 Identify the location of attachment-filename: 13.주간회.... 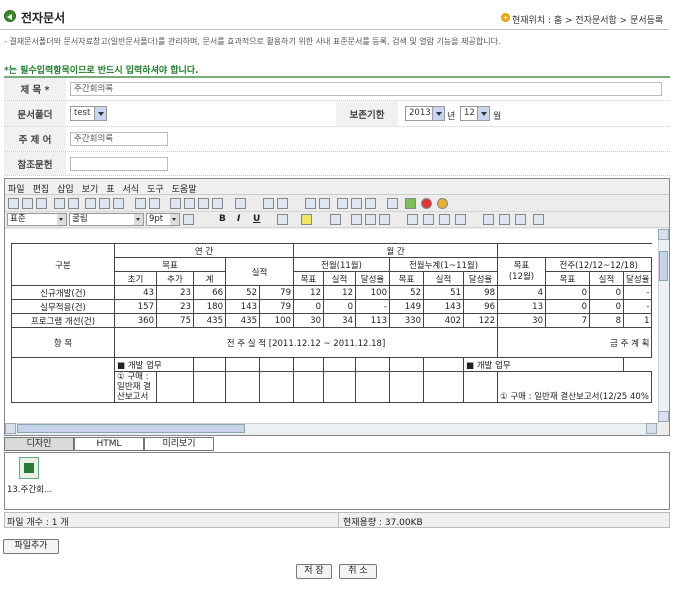
(29, 489).